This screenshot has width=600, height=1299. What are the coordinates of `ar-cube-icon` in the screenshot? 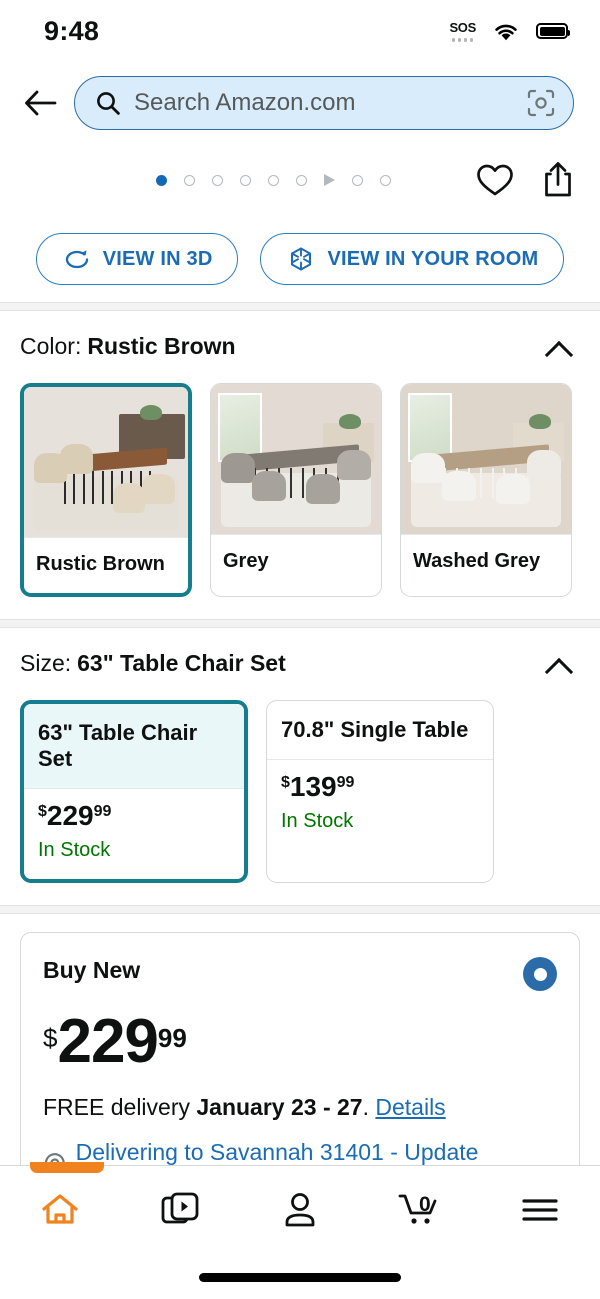 It's located at (301, 259).